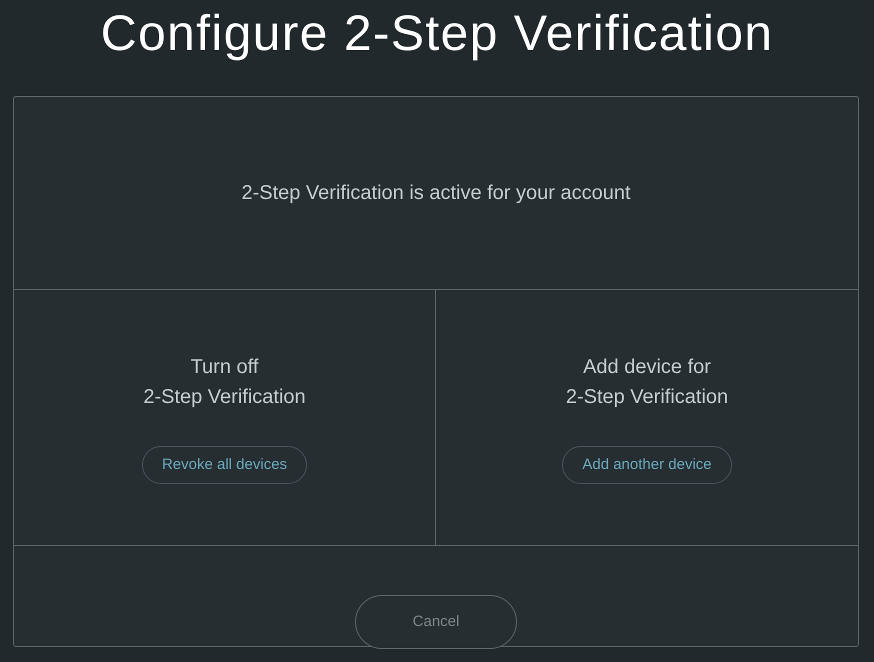  Describe the element at coordinates (647, 465) in the screenshot. I see `option-button: Add another device` at that location.